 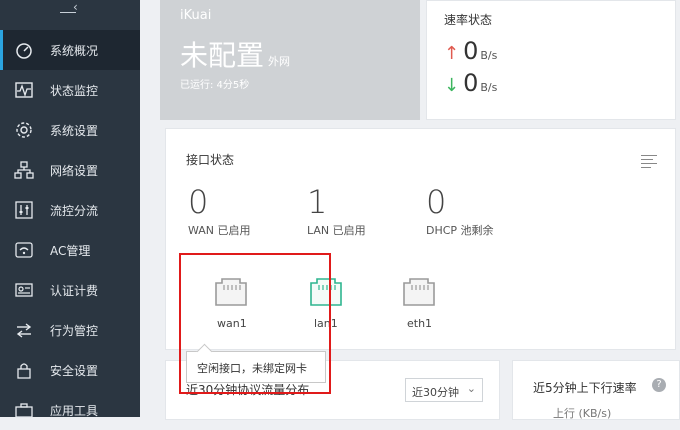 What do you see at coordinates (74, 91) in the screenshot?
I see `sidebar-item-label: 状态监控` at bounding box center [74, 91].